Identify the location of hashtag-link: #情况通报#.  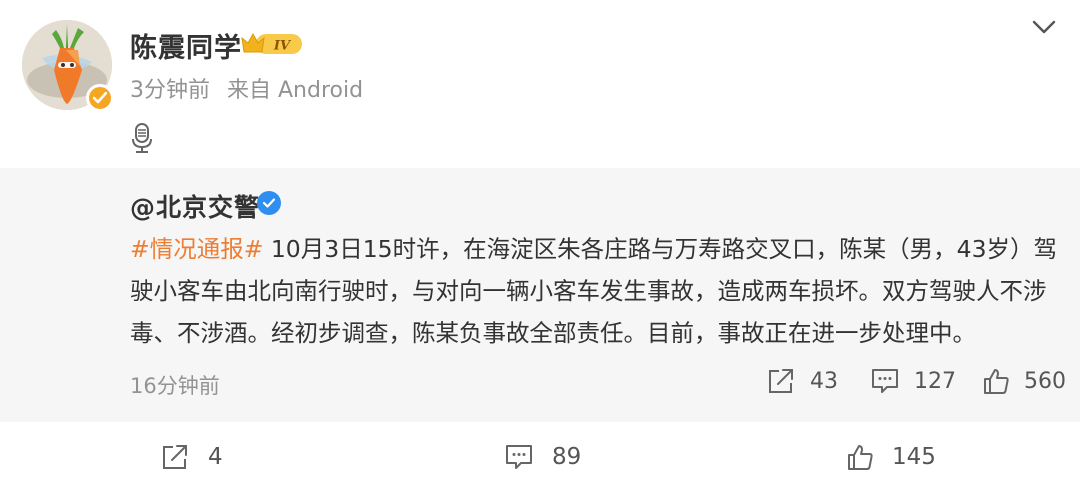
(196, 249).